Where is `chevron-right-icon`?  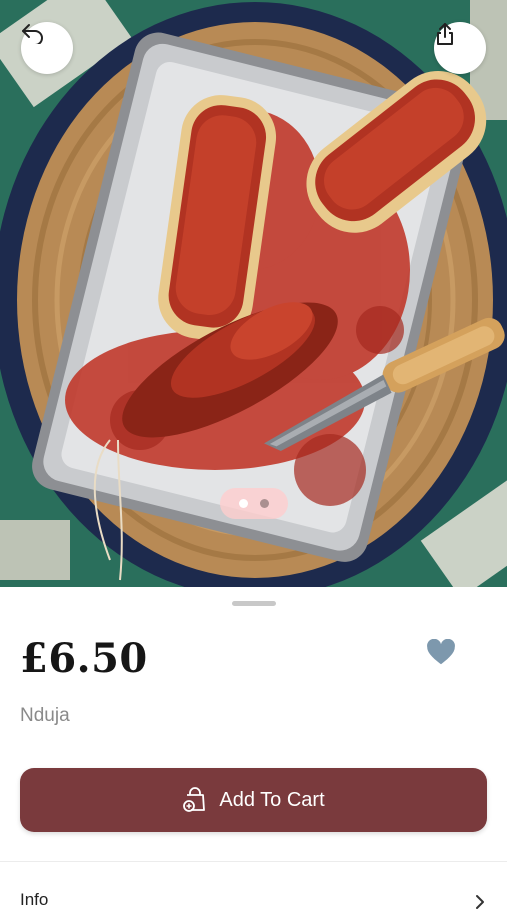
chevron-right-icon is located at coordinates (480, 902).